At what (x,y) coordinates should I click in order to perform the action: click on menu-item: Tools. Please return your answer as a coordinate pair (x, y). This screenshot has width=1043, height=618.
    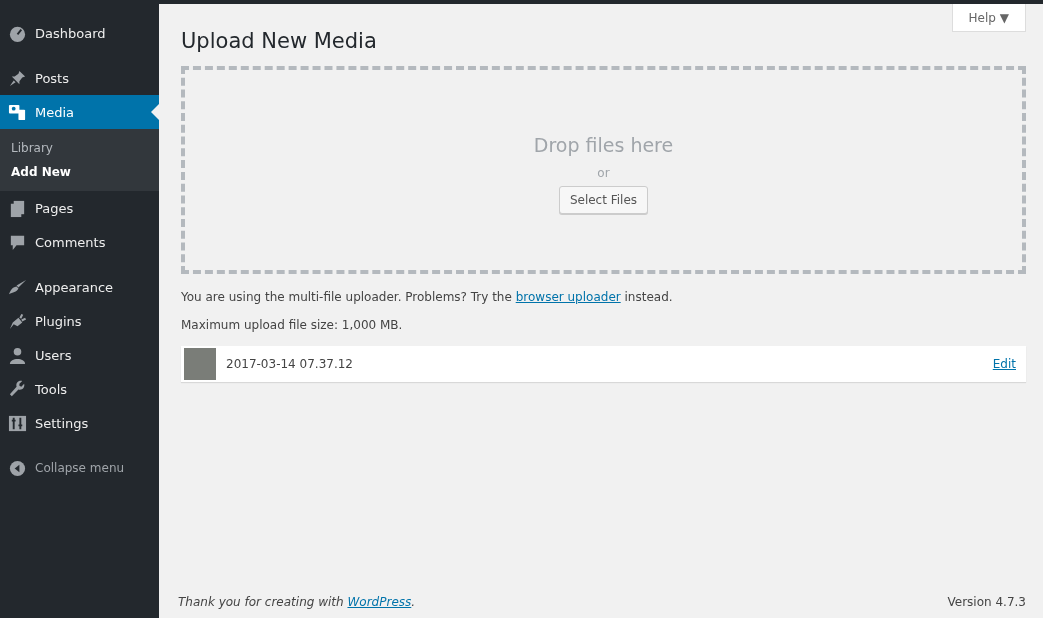
    Looking at the image, I should click on (79, 389).